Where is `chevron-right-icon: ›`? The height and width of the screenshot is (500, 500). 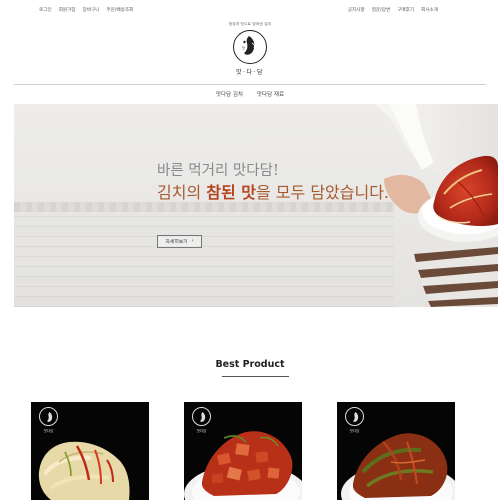 chevron-right-icon: › is located at coordinates (192, 241).